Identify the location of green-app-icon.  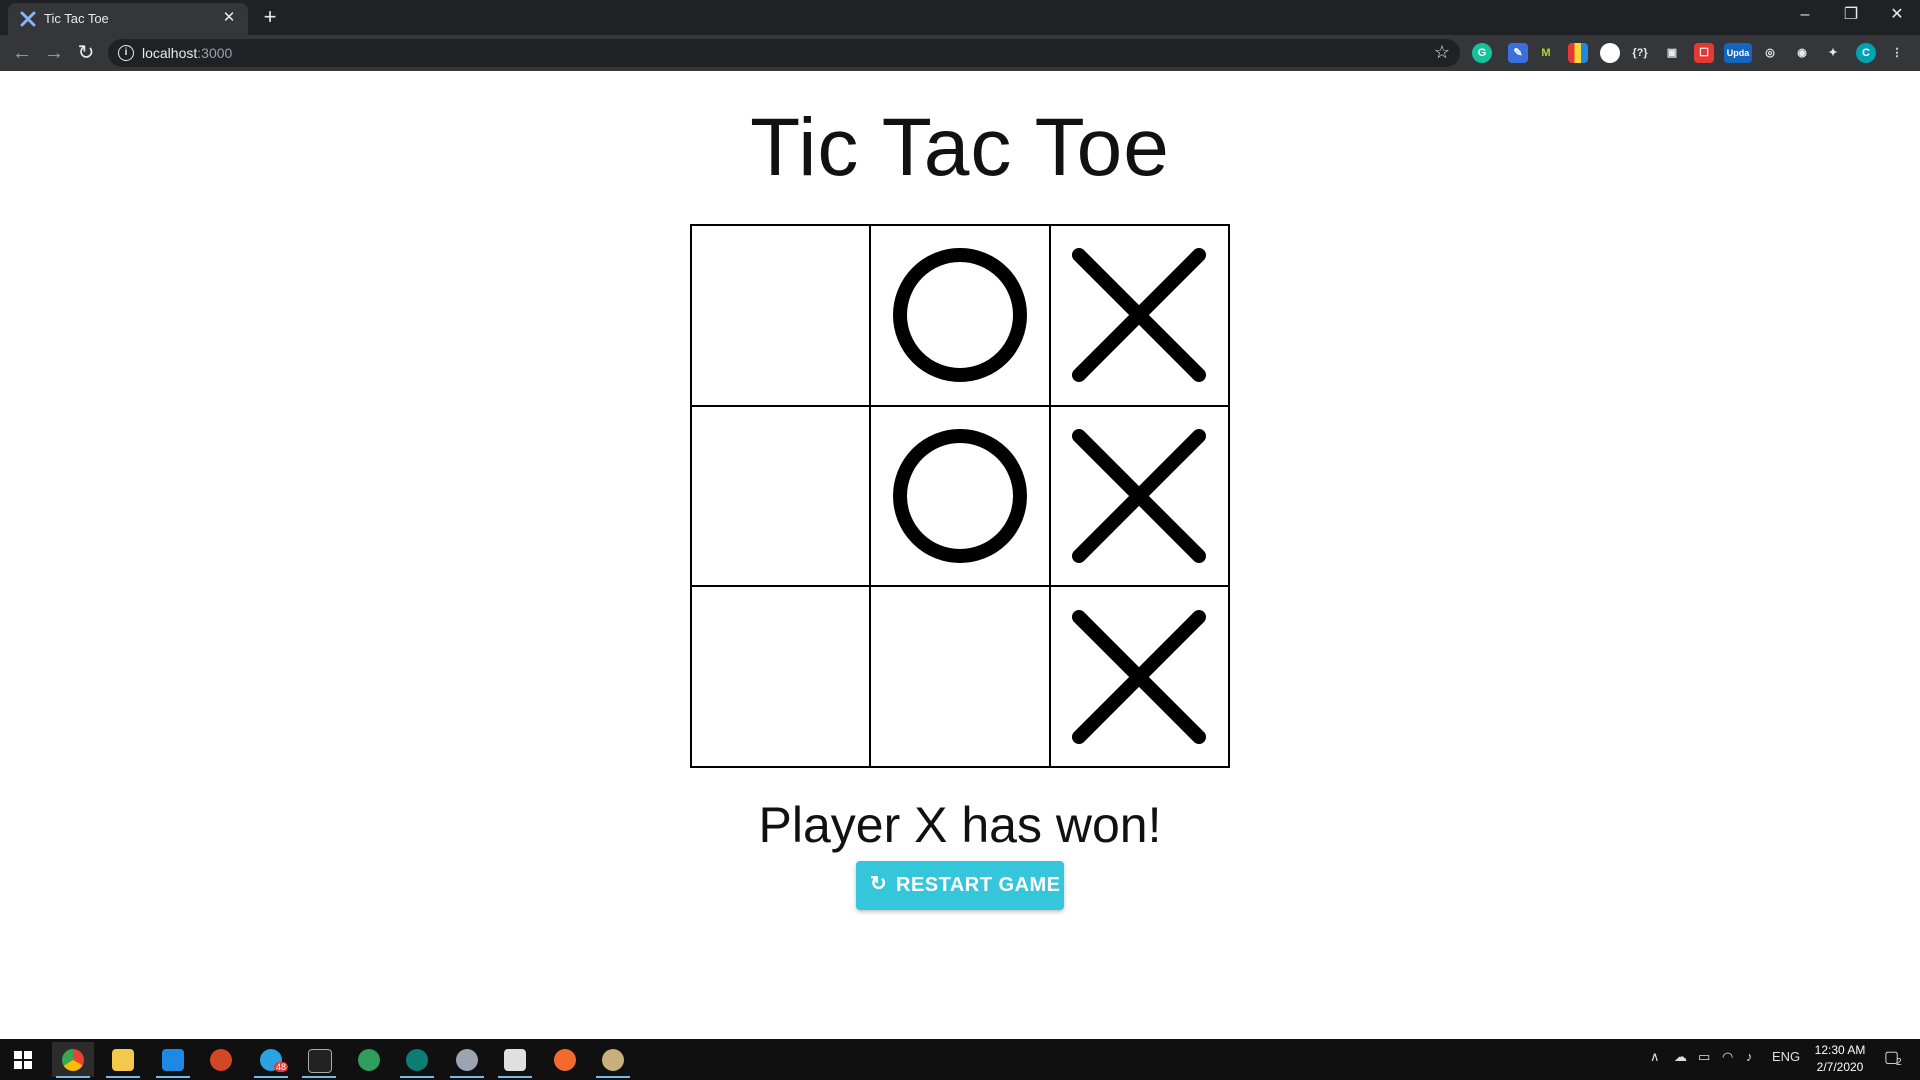
(369, 1060).